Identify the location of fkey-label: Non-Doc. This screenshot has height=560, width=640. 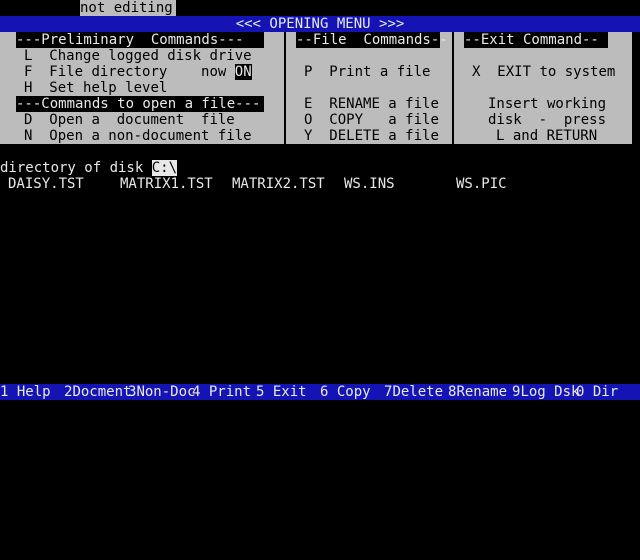
(166, 392).